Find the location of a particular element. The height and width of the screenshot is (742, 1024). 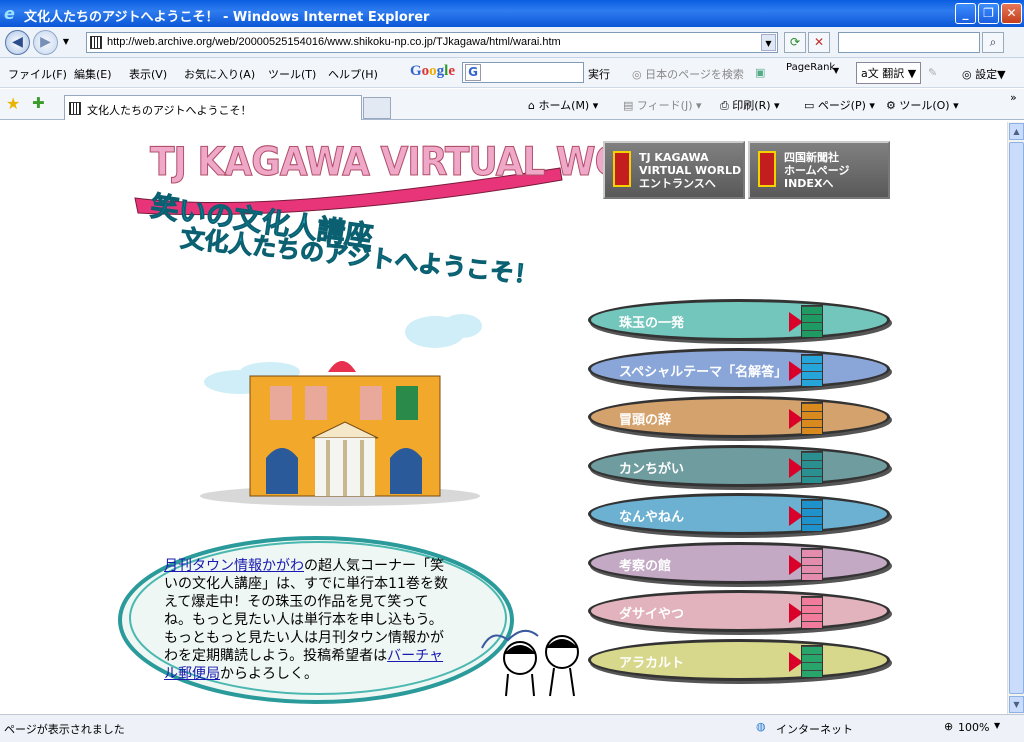

home-label: ホーム(M) is located at coordinates (564, 105).